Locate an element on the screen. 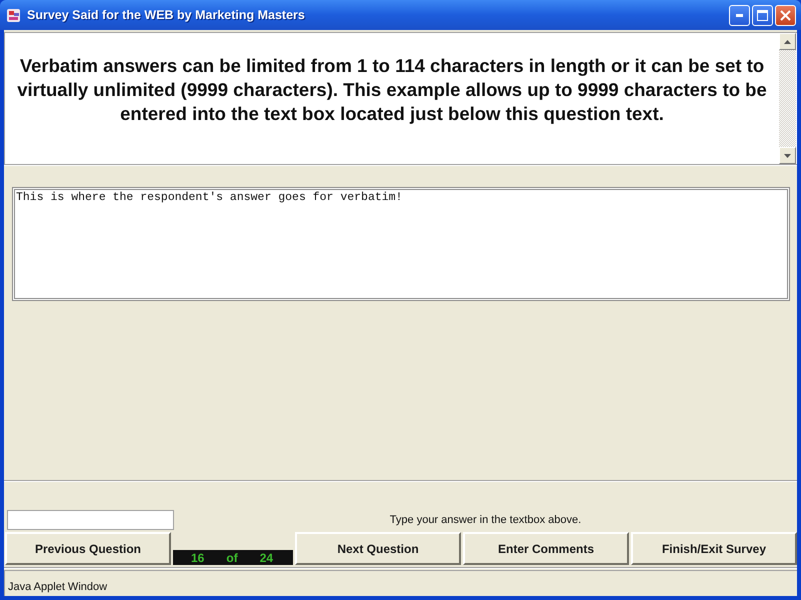 The height and width of the screenshot is (600, 801). down-arrow-icon is located at coordinates (787, 156).